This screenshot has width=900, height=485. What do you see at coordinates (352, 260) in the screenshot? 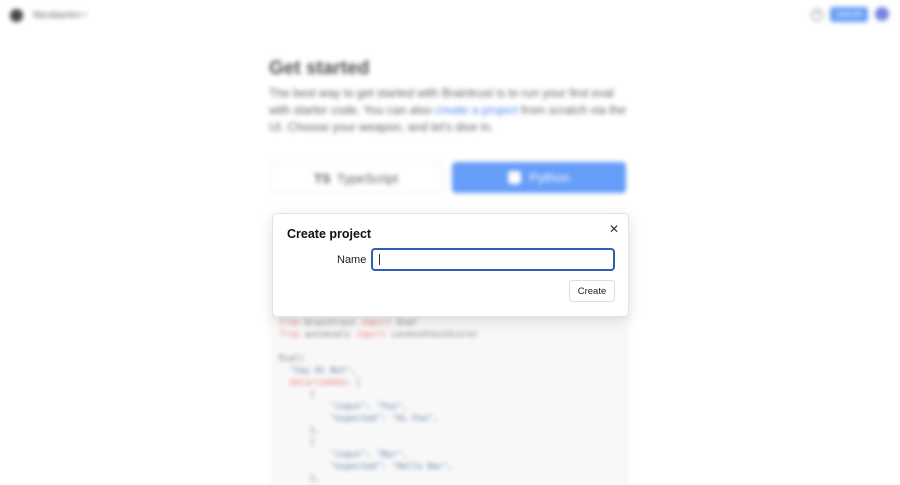
I see `name-label: Name` at bounding box center [352, 260].